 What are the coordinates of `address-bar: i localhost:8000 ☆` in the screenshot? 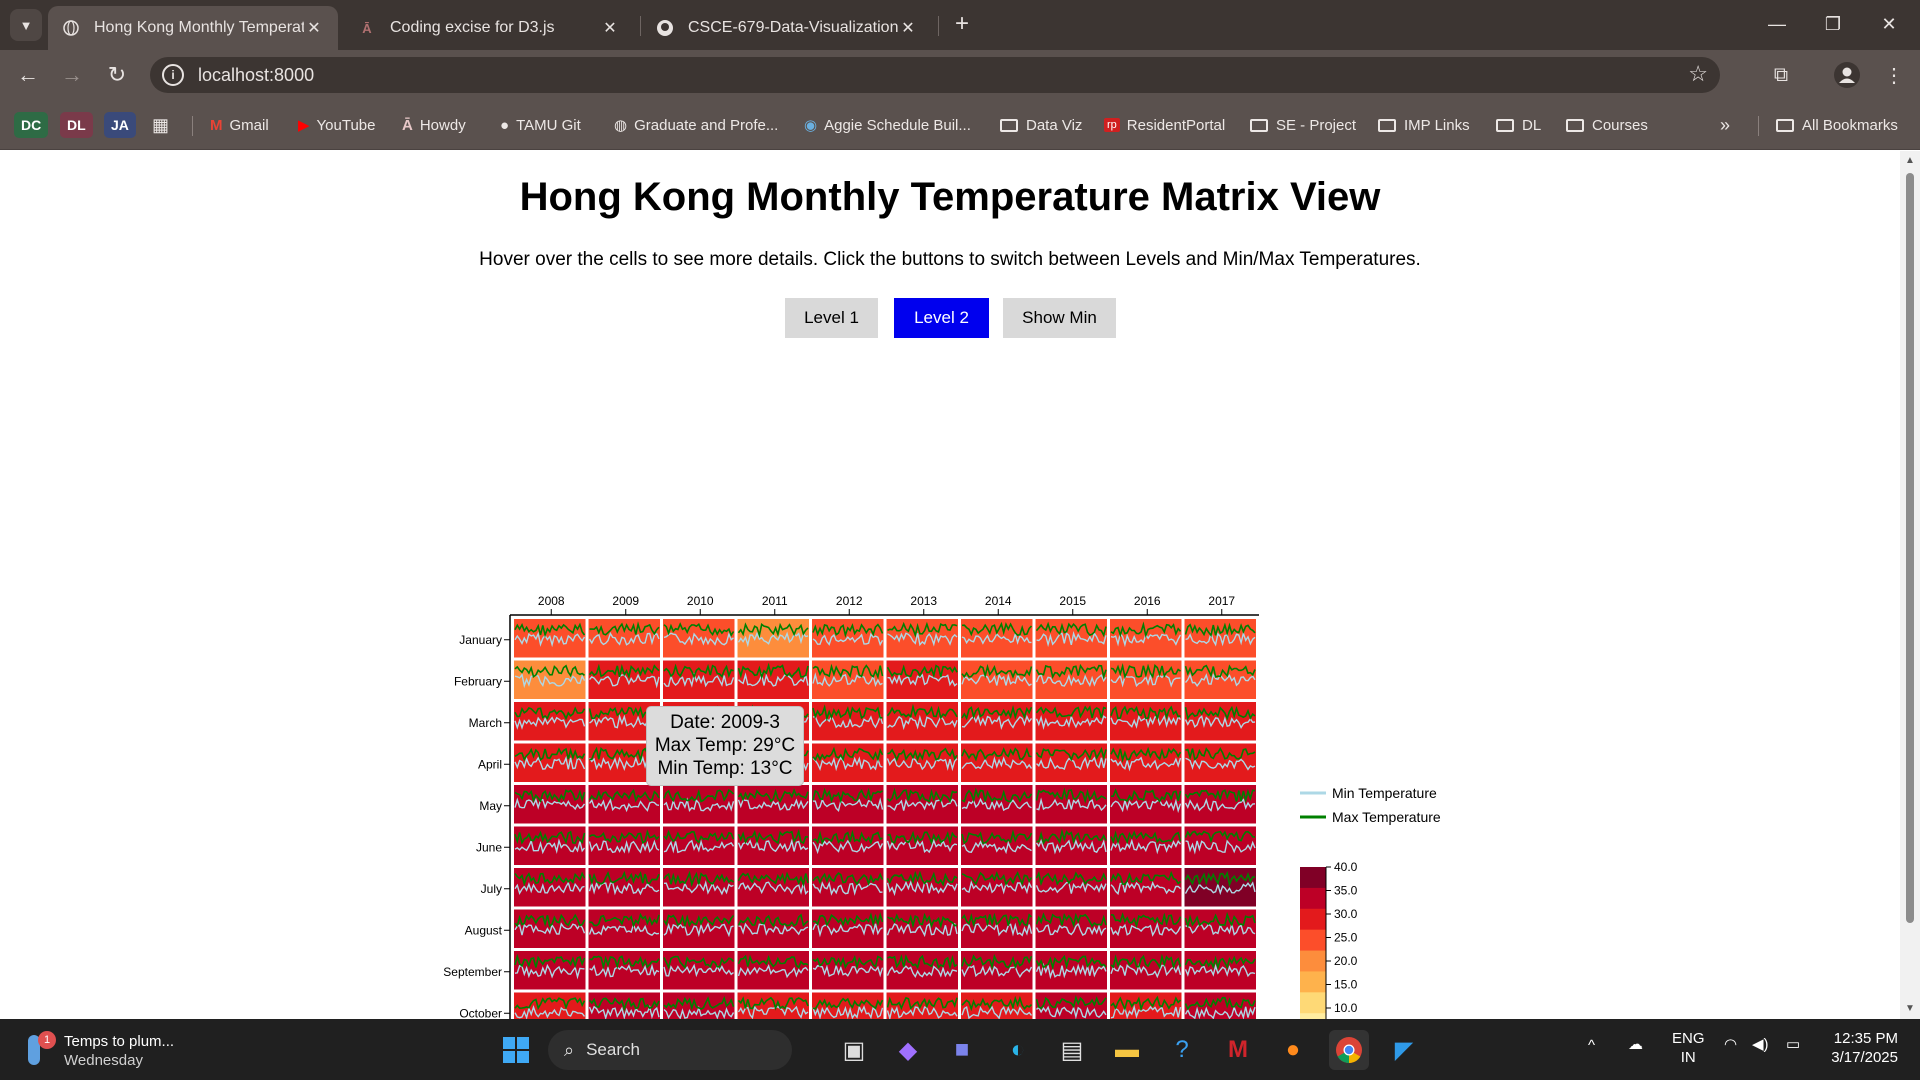 It's located at (935, 75).